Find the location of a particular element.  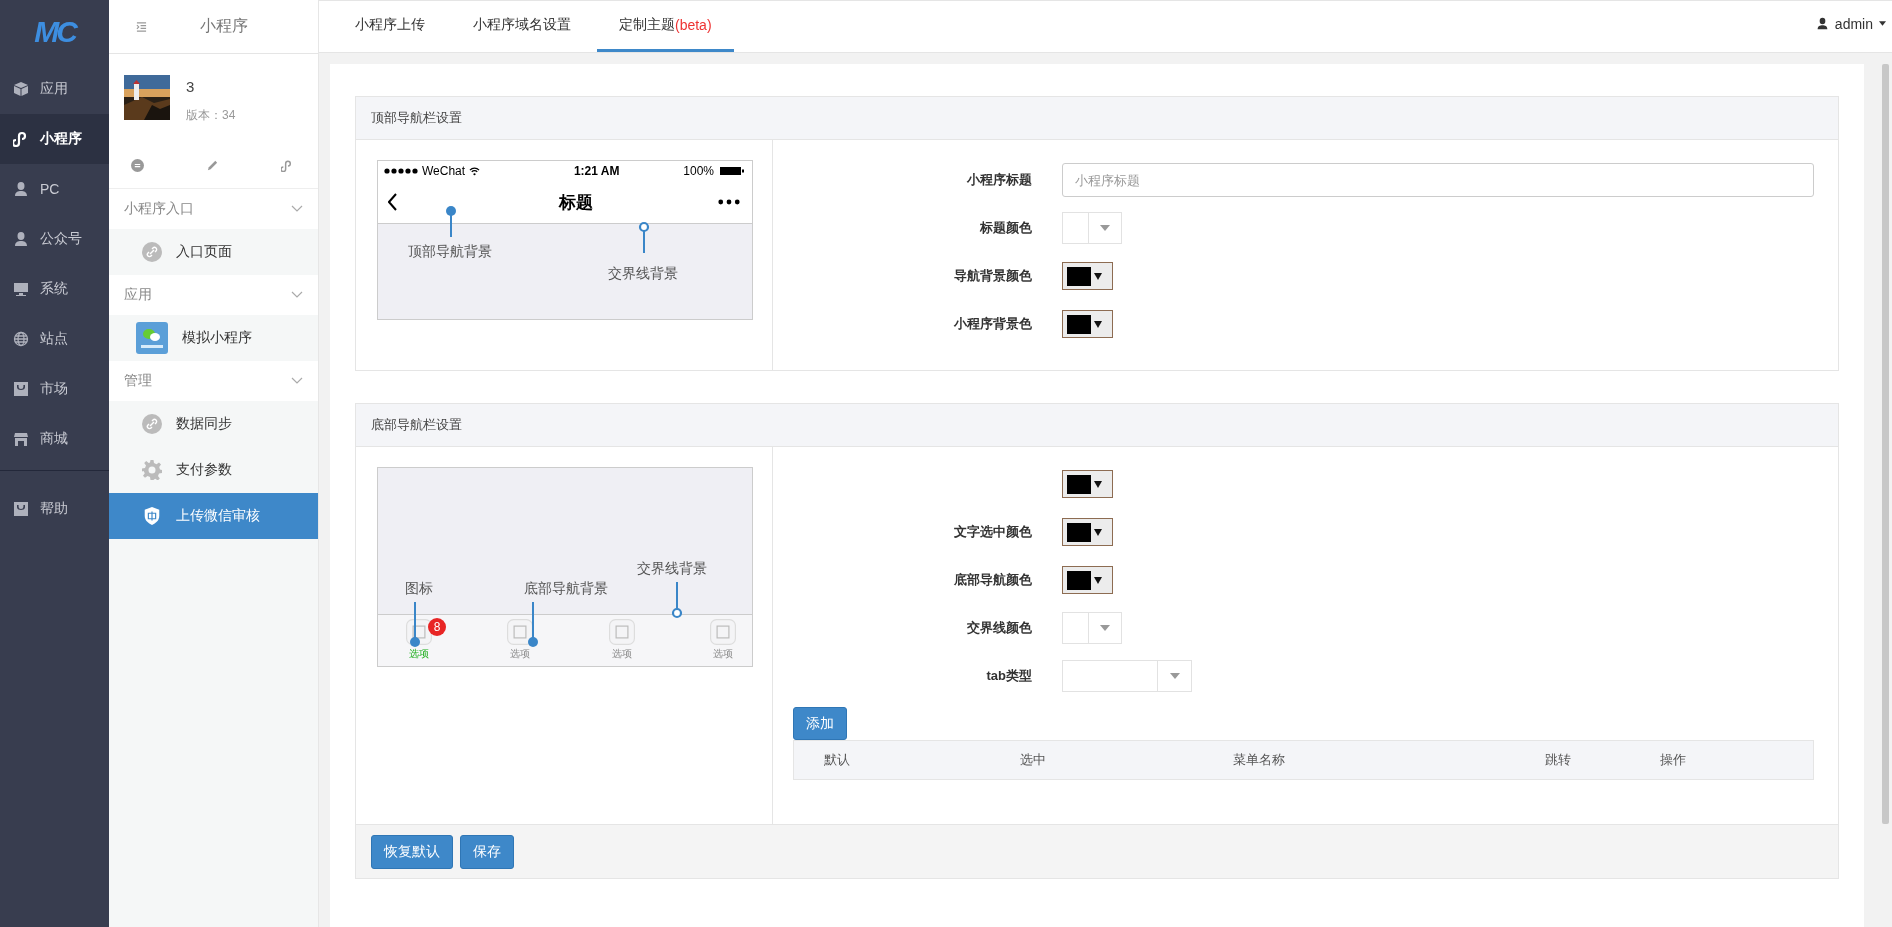

field-label: 小程序背景色 is located at coordinates (993, 324).